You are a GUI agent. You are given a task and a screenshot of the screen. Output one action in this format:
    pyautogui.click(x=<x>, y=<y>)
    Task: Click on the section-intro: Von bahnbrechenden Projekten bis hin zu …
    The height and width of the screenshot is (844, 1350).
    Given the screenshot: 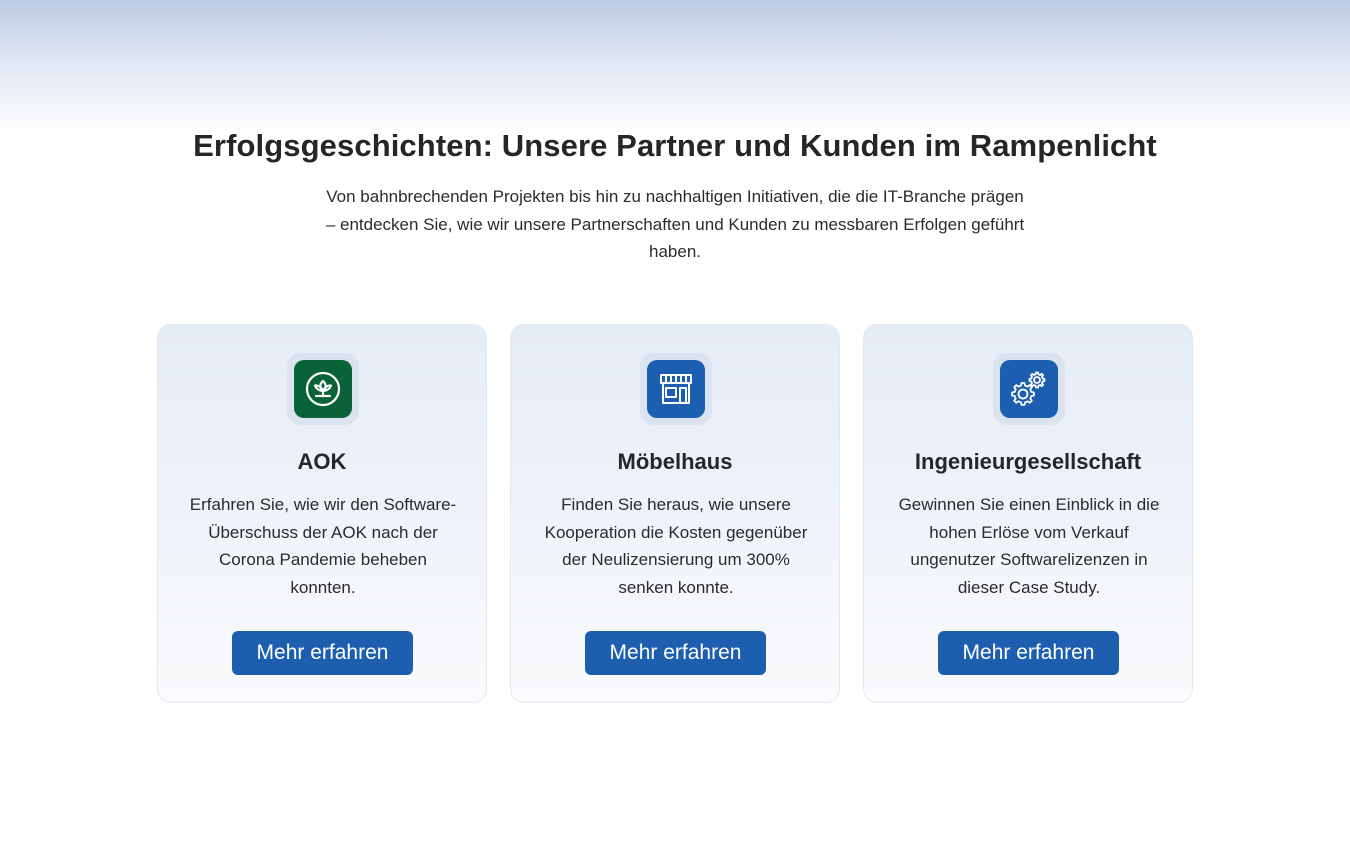 What is the action you would take?
    pyautogui.click(x=675, y=224)
    